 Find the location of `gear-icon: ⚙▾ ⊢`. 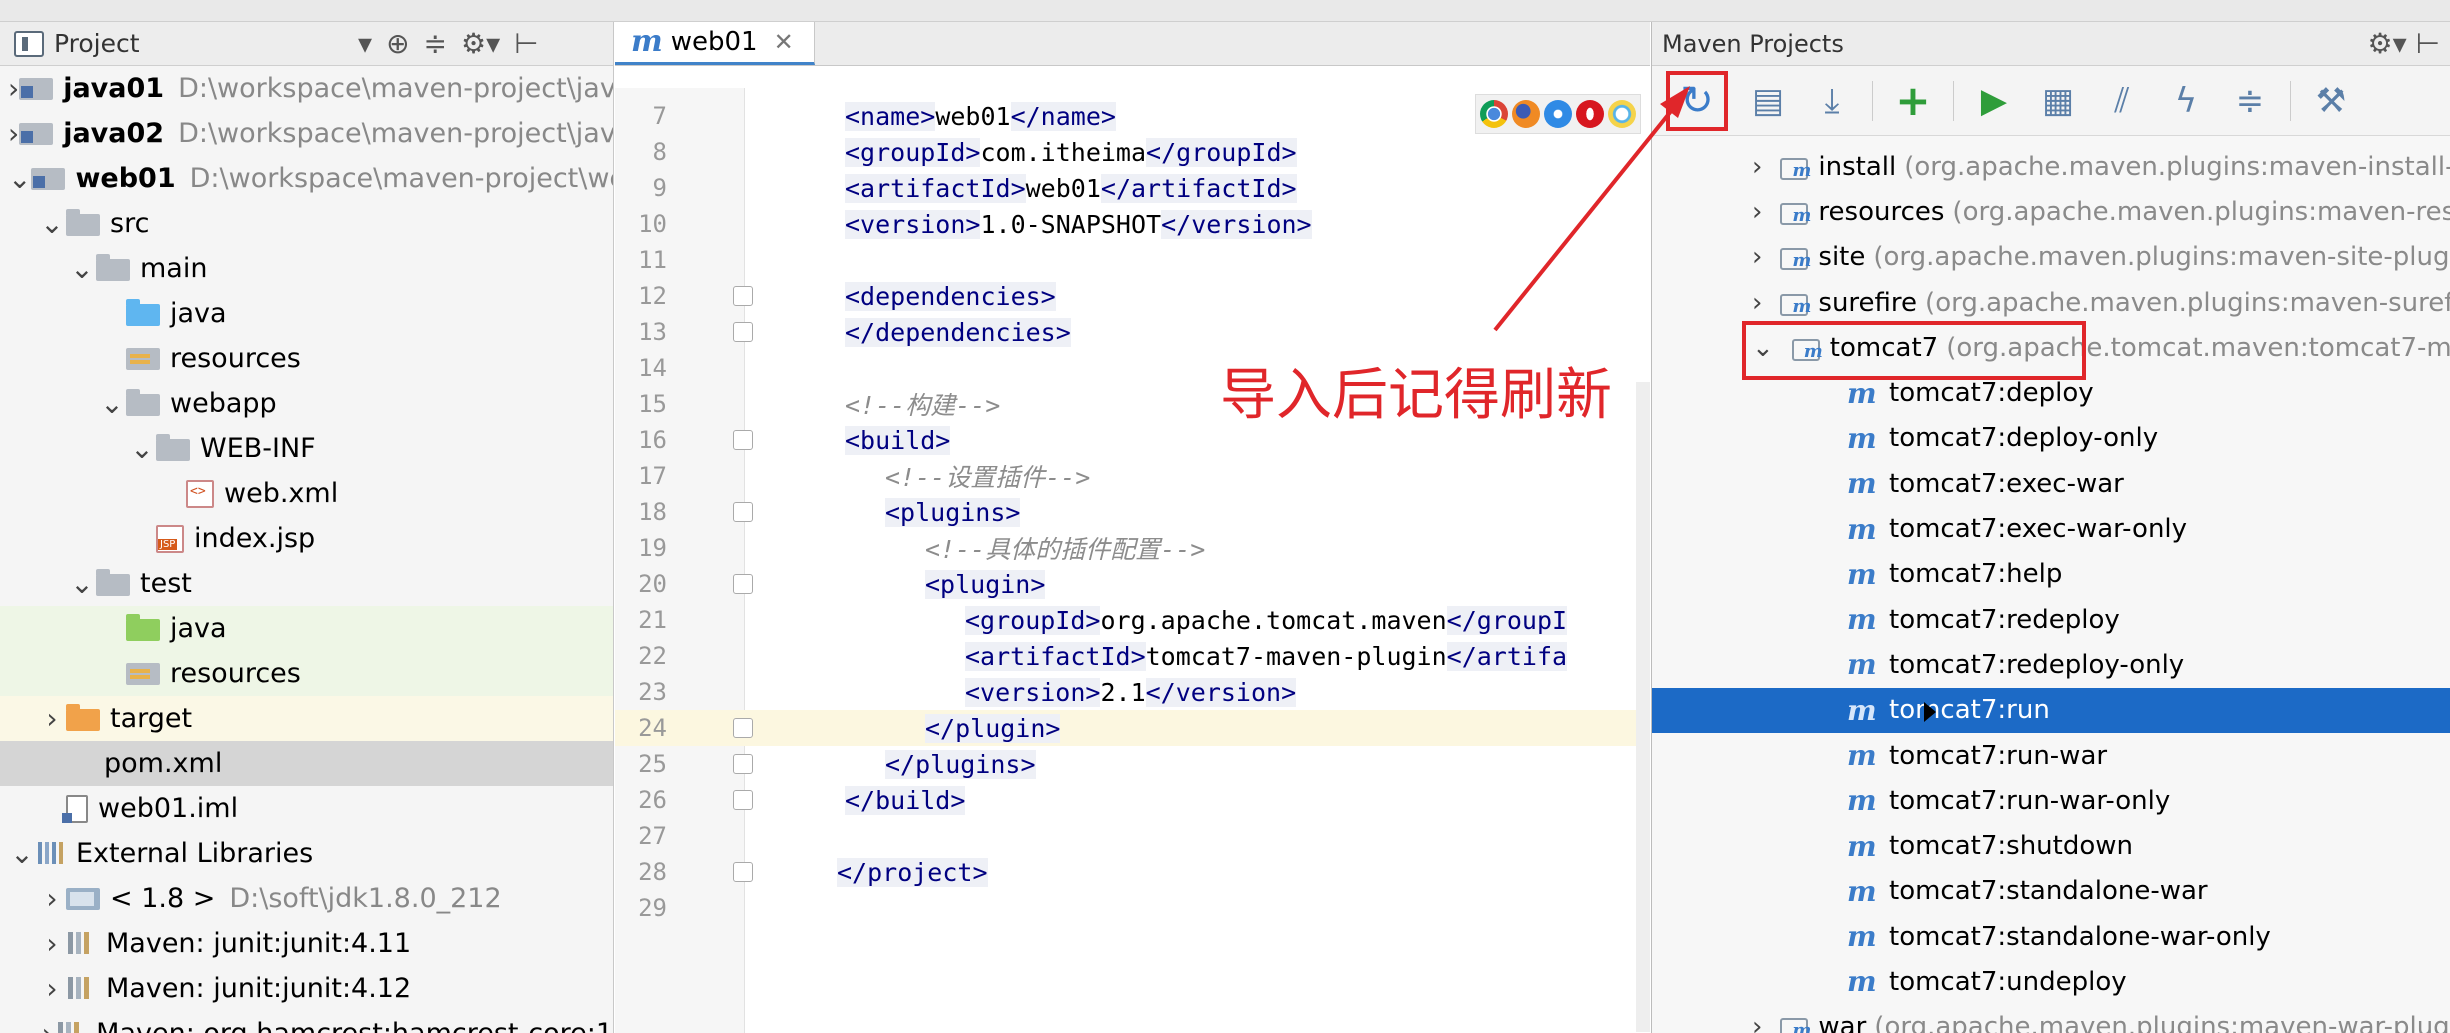

gear-icon: ⚙▾ ⊢ is located at coordinates (2404, 43).